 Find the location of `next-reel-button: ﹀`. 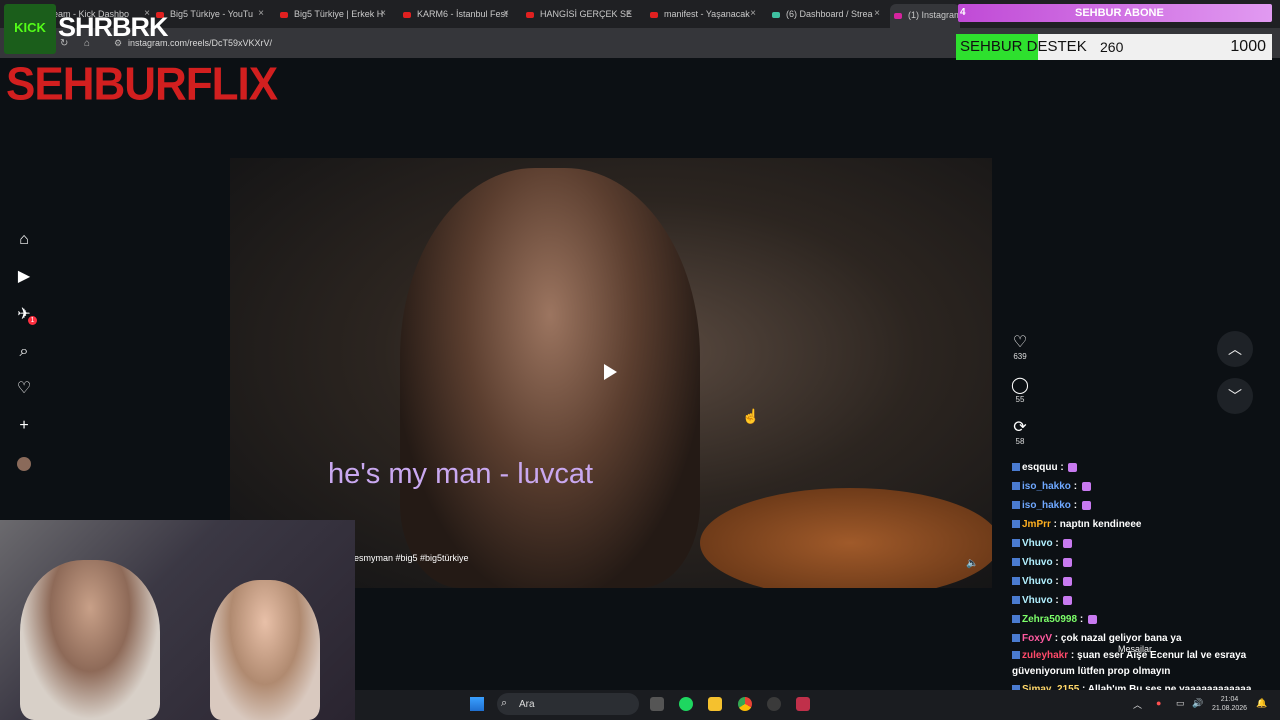

next-reel-button: ﹀ is located at coordinates (1235, 396).